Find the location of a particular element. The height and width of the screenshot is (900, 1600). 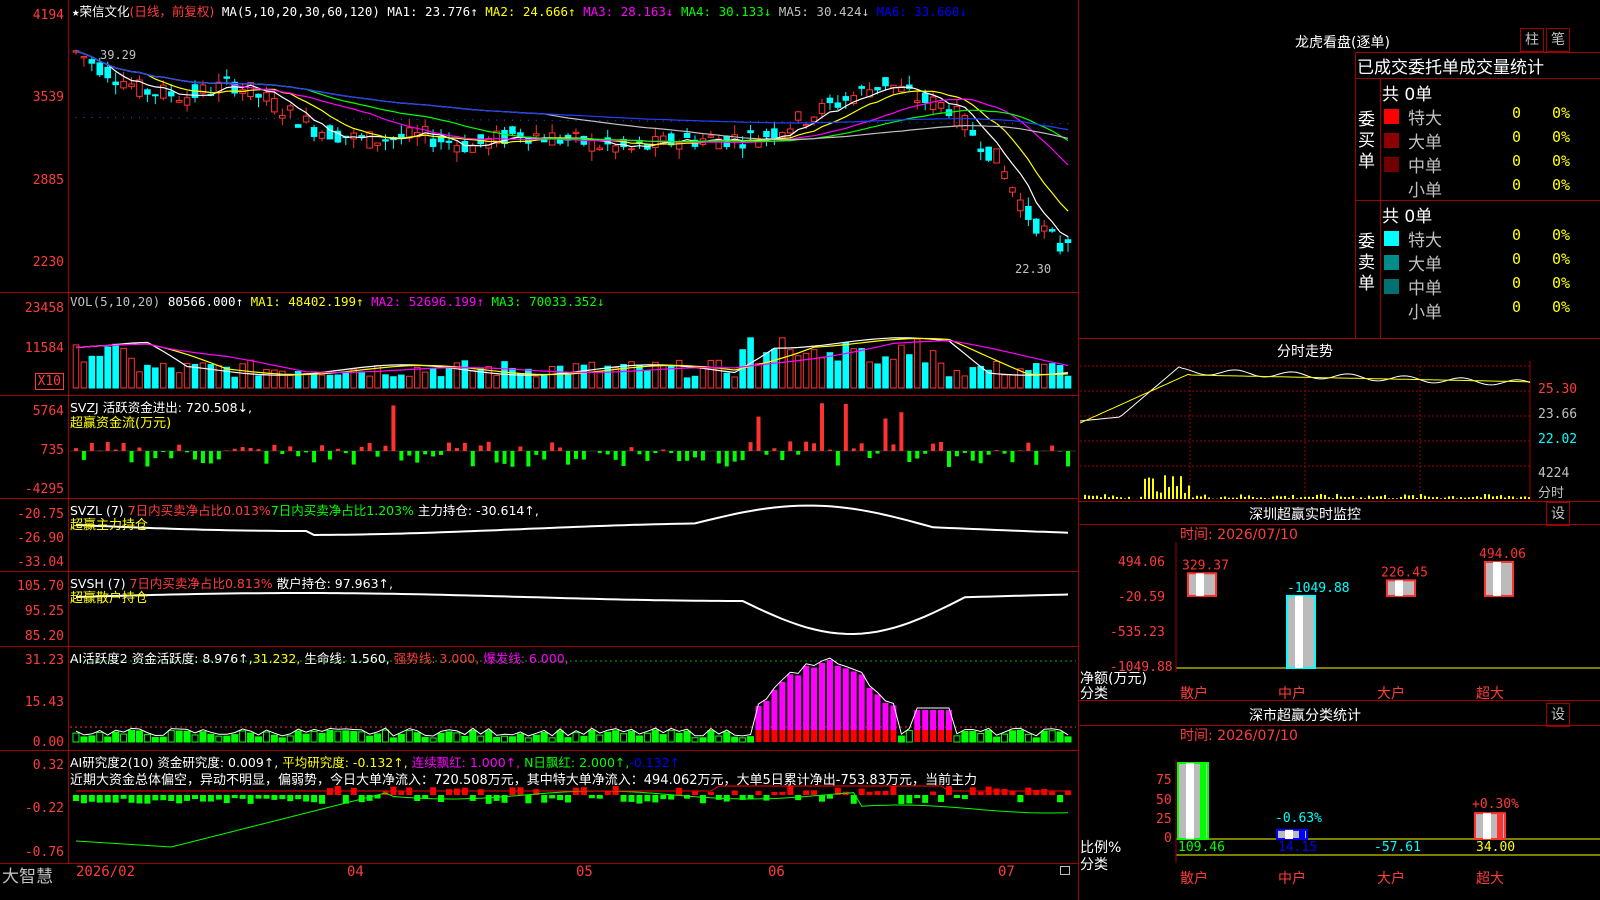

row-label: 大单 is located at coordinates (1425, 265).